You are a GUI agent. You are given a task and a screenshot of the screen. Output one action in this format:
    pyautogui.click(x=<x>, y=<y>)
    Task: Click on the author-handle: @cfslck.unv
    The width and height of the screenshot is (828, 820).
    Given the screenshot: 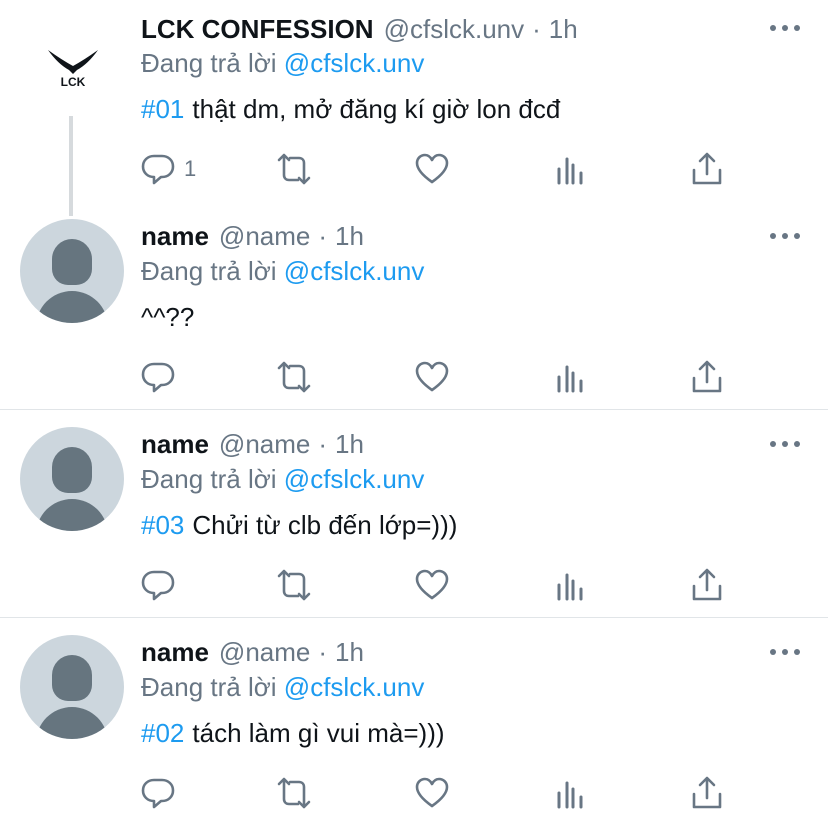 What is the action you would take?
    pyautogui.click(x=454, y=29)
    